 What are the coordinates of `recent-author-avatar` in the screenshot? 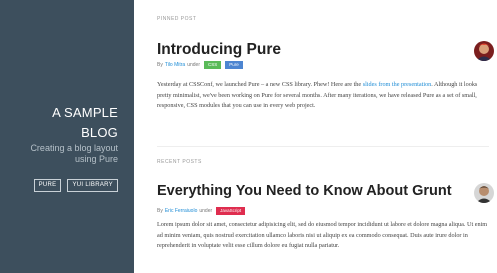 It's located at (484, 193).